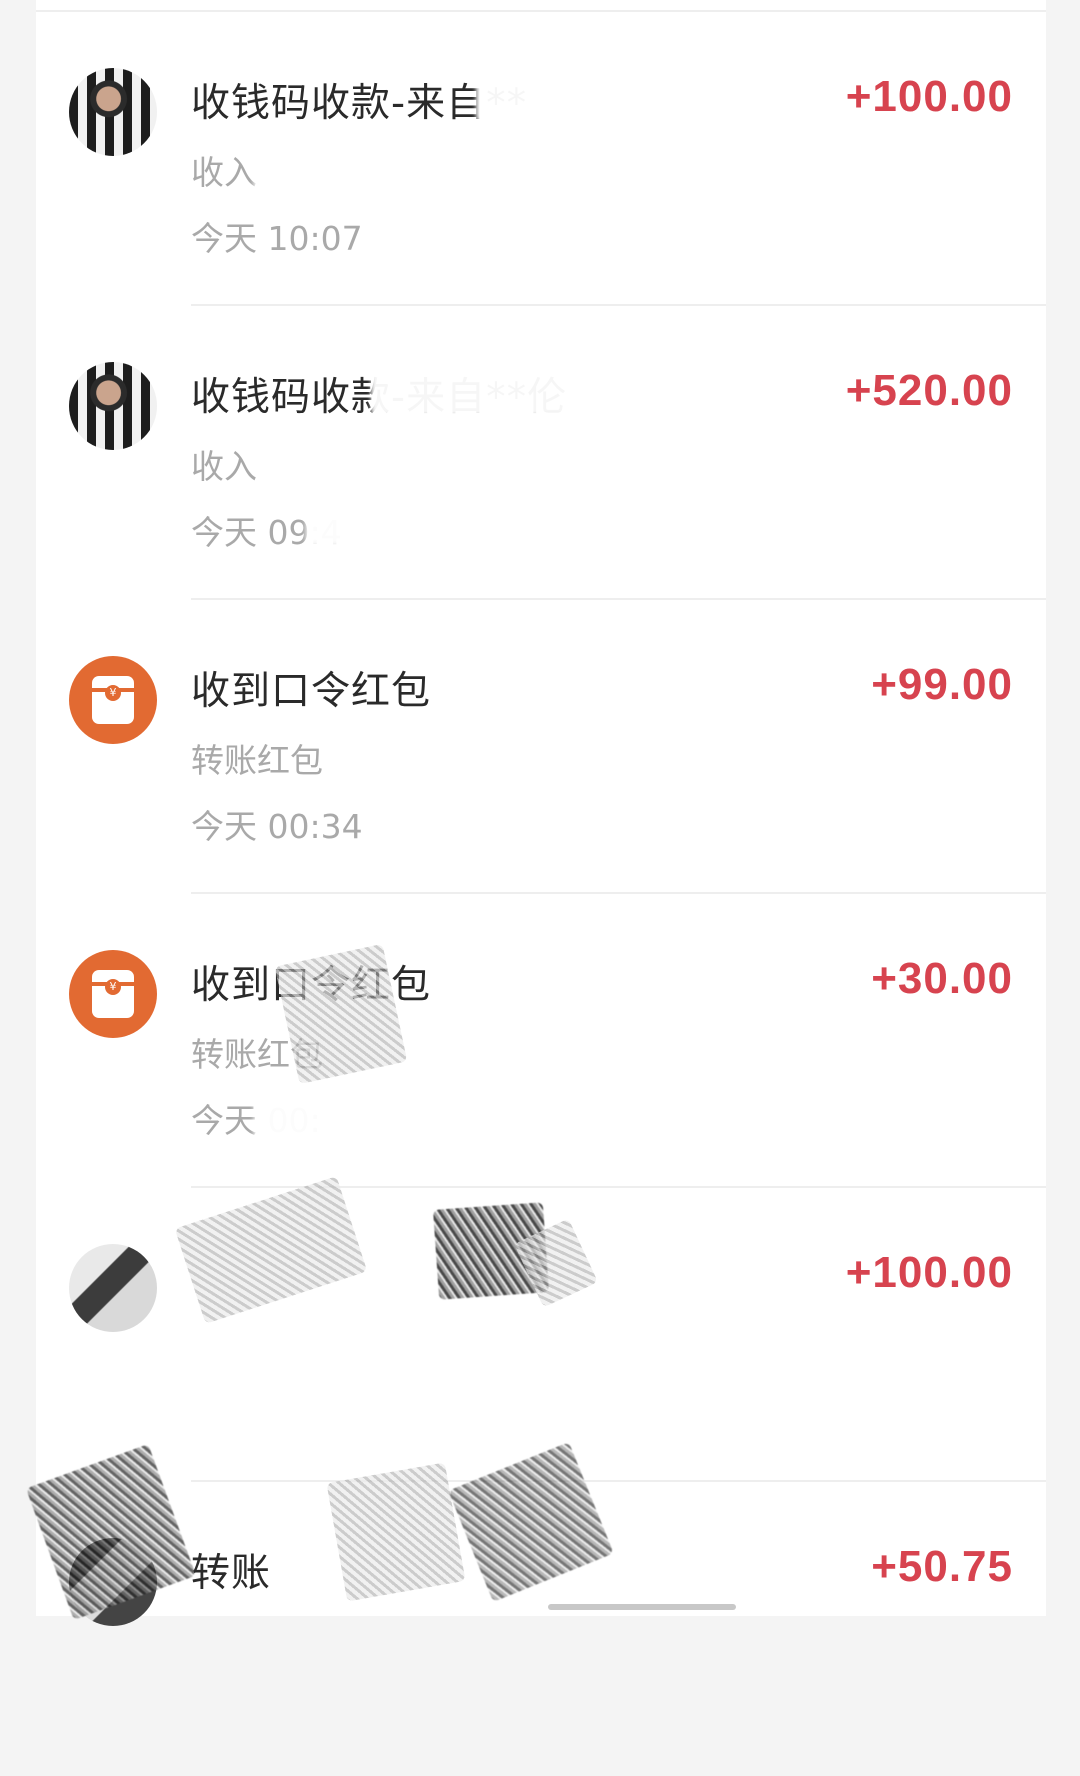 Image resolution: width=1080 pixels, height=1776 pixels. I want to click on transaction-amount: +99.00, so click(942, 684).